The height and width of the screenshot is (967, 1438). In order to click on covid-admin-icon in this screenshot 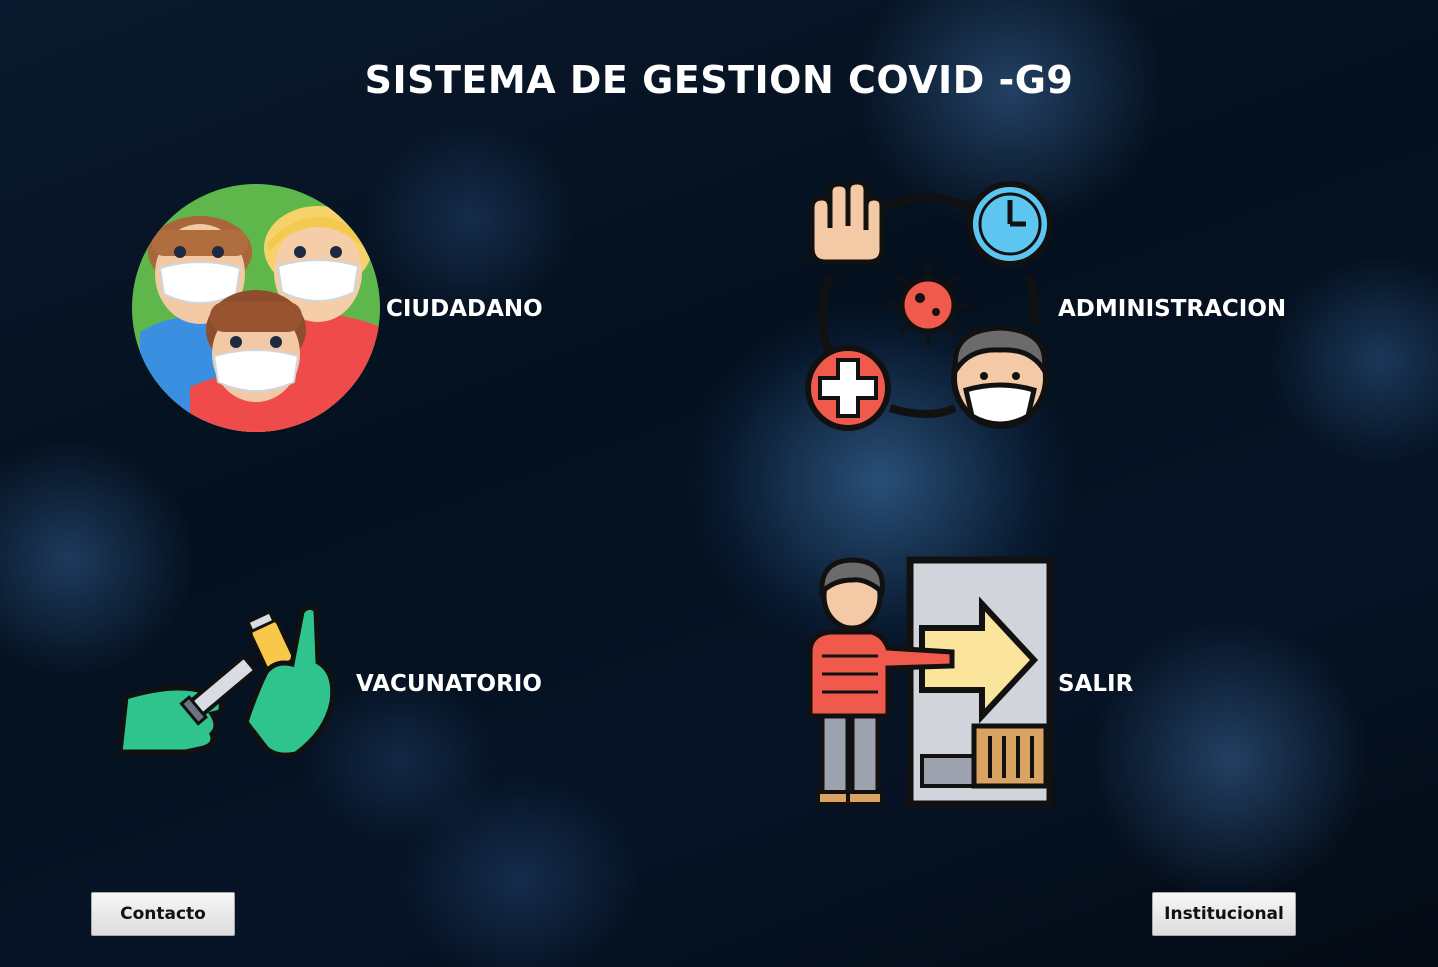, I will do `click(929, 305)`.